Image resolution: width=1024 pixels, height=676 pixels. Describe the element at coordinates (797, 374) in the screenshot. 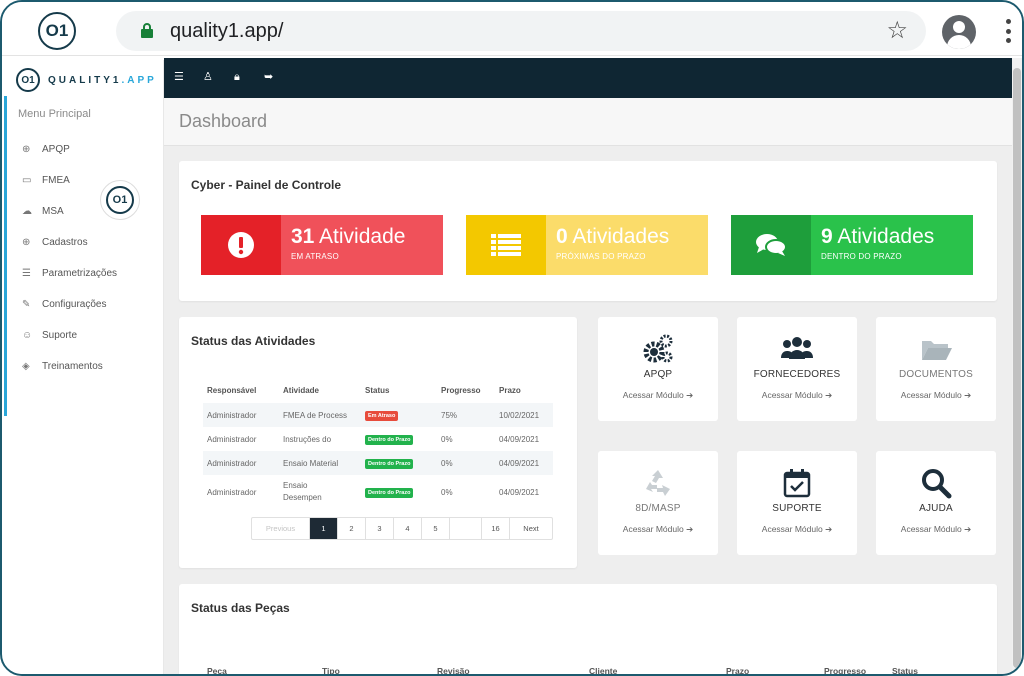

I see `module-title: FORNECEDORES` at that location.